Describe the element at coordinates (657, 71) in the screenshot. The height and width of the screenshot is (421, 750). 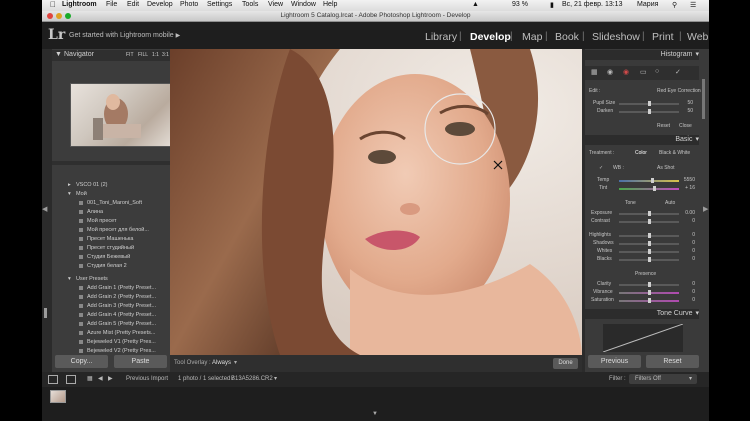
I see `radial-filter-icon: ○` at that location.